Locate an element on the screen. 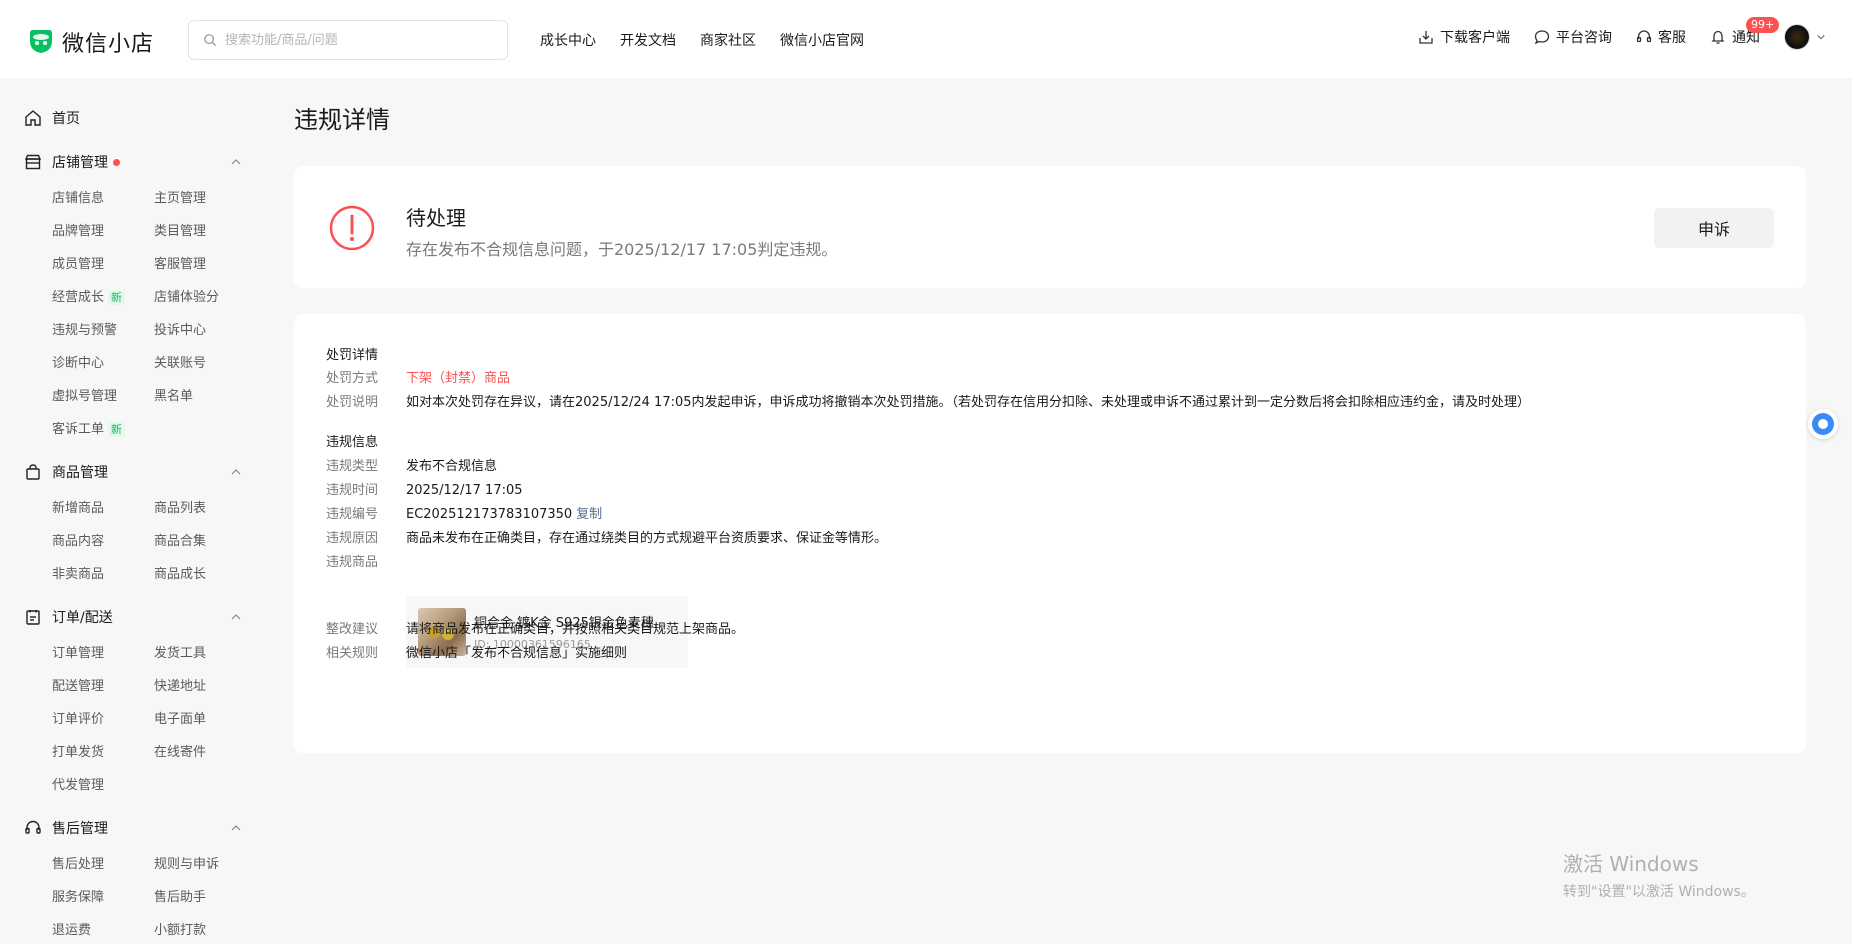  row-violation-time: 违规时间 2025/12/17 17:05 is located at coordinates (424, 491).